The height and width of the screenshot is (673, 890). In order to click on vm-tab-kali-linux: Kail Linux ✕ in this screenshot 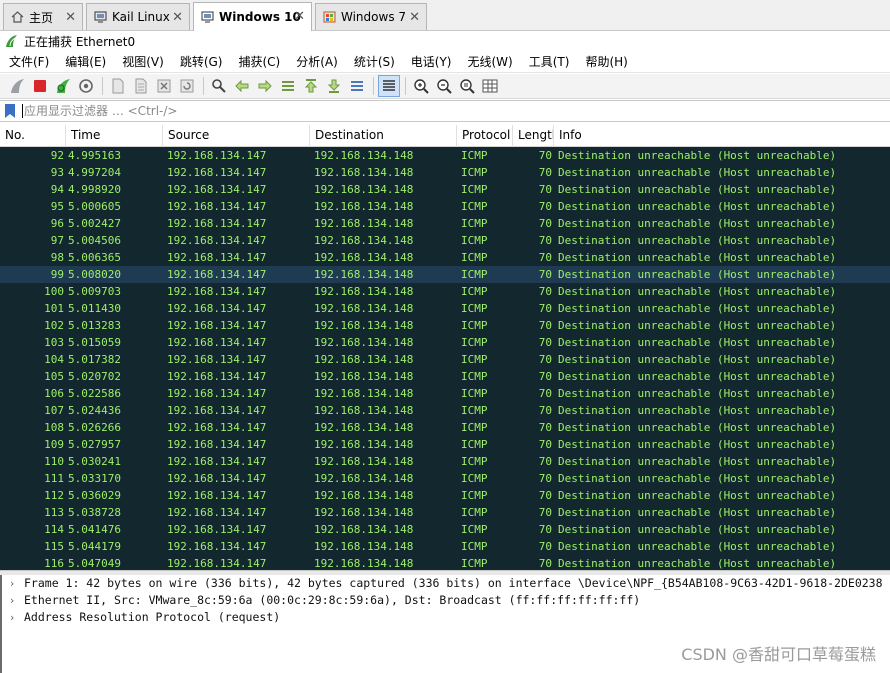, I will do `click(138, 16)`.